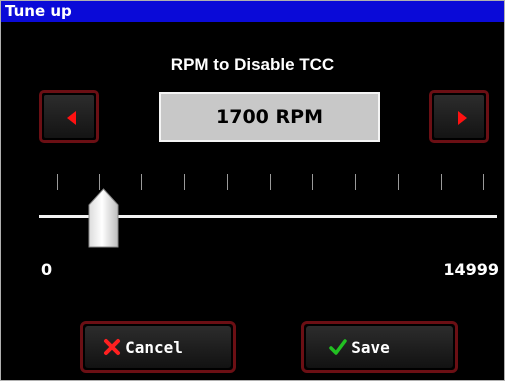 The width and height of the screenshot is (505, 381). What do you see at coordinates (338, 347) in the screenshot?
I see `checkmark-icon` at bounding box center [338, 347].